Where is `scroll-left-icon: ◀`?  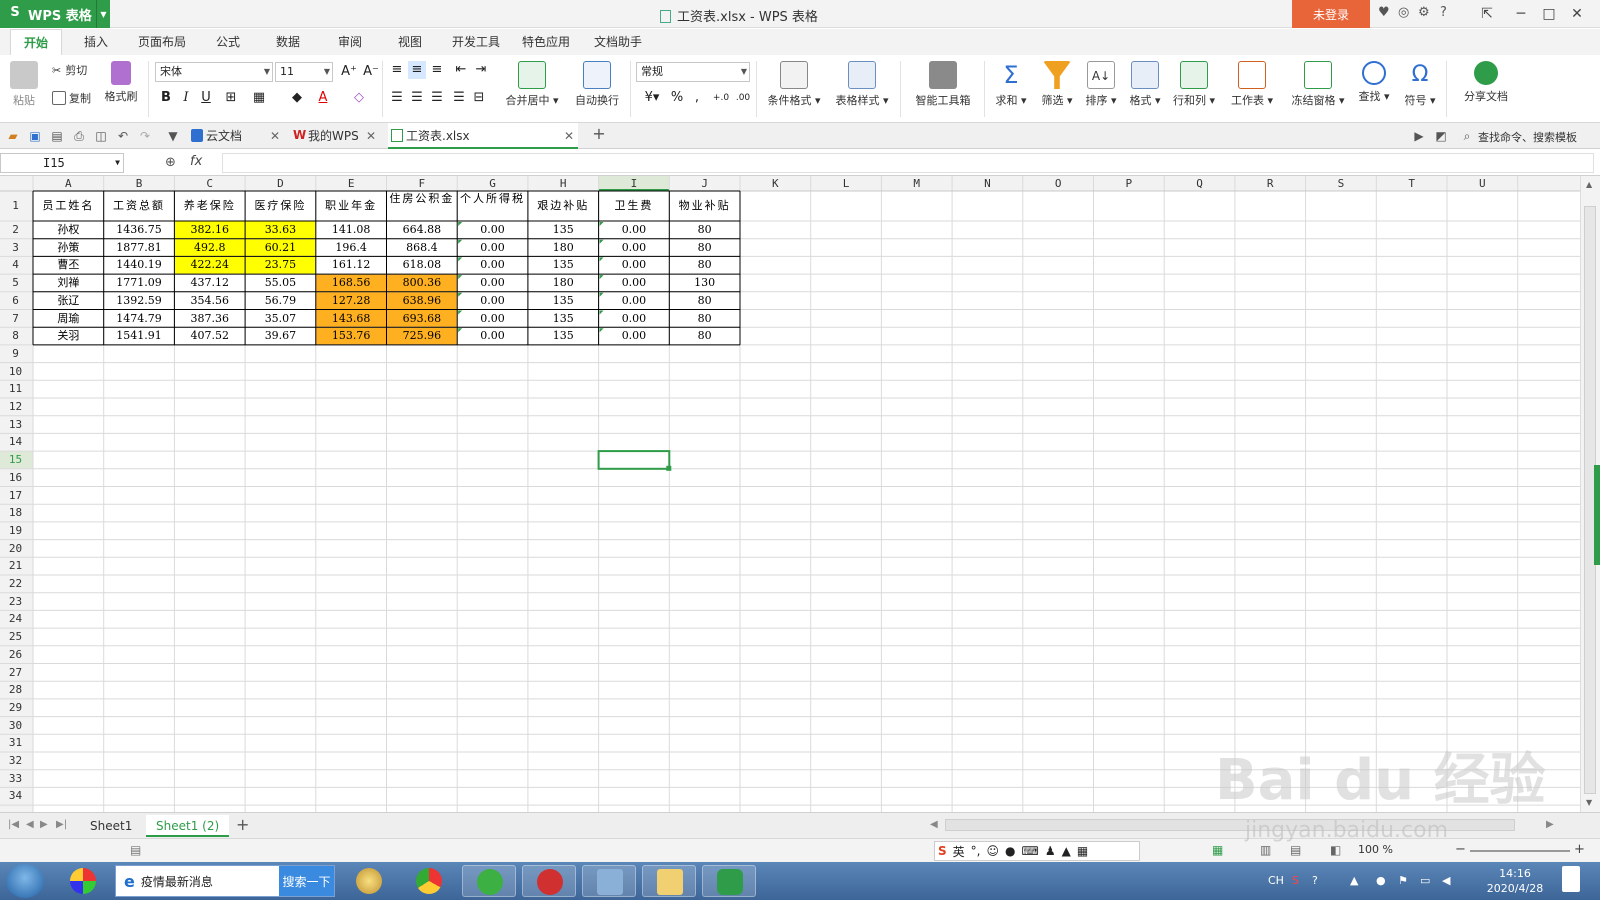
scroll-left-icon: ◀ is located at coordinates (934, 824).